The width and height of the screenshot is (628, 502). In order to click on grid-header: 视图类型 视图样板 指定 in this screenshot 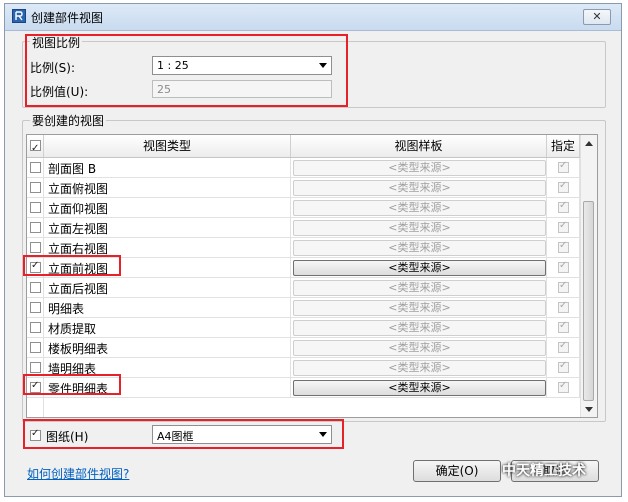, I will do `click(312, 147)`.